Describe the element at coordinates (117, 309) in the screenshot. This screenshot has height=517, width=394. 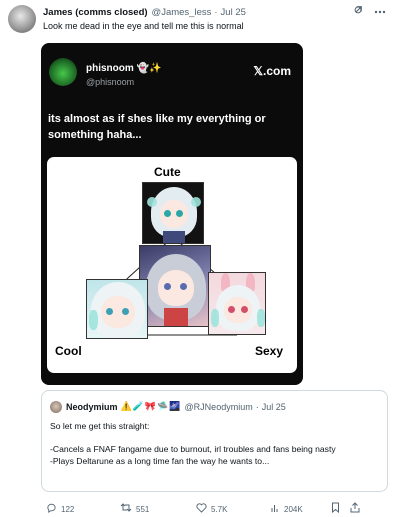
I see `portrait-cool` at that location.